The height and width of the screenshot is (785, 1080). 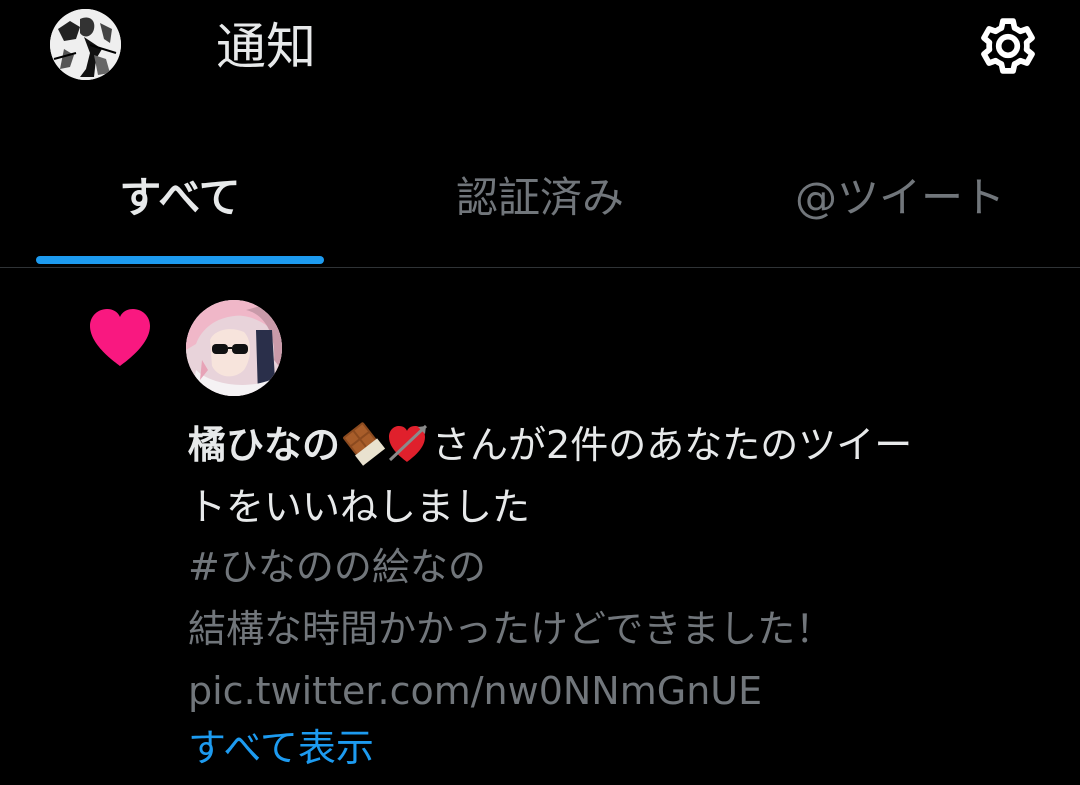 What do you see at coordinates (363, 443) in the screenshot?
I see `chocolate-bar-emoji` at bounding box center [363, 443].